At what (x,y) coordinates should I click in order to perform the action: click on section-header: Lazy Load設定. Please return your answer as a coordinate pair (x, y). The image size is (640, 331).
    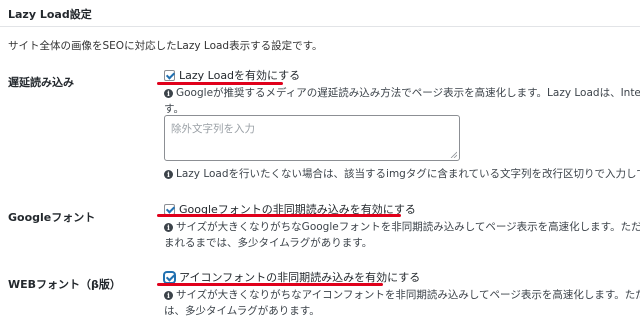
    Looking at the image, I should click on (320, 13).